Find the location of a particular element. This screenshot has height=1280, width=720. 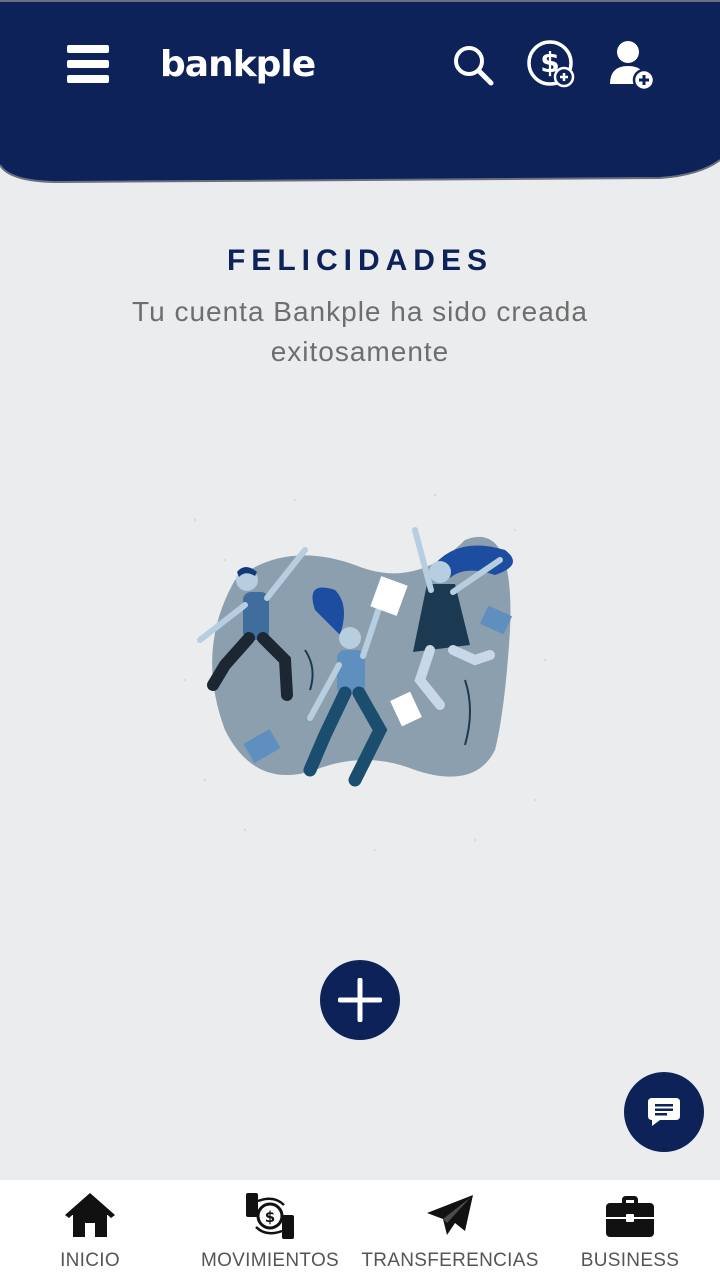

nav-item-movimientos: $ MOVIMIENTOS is located at coordinates (270, 1230).